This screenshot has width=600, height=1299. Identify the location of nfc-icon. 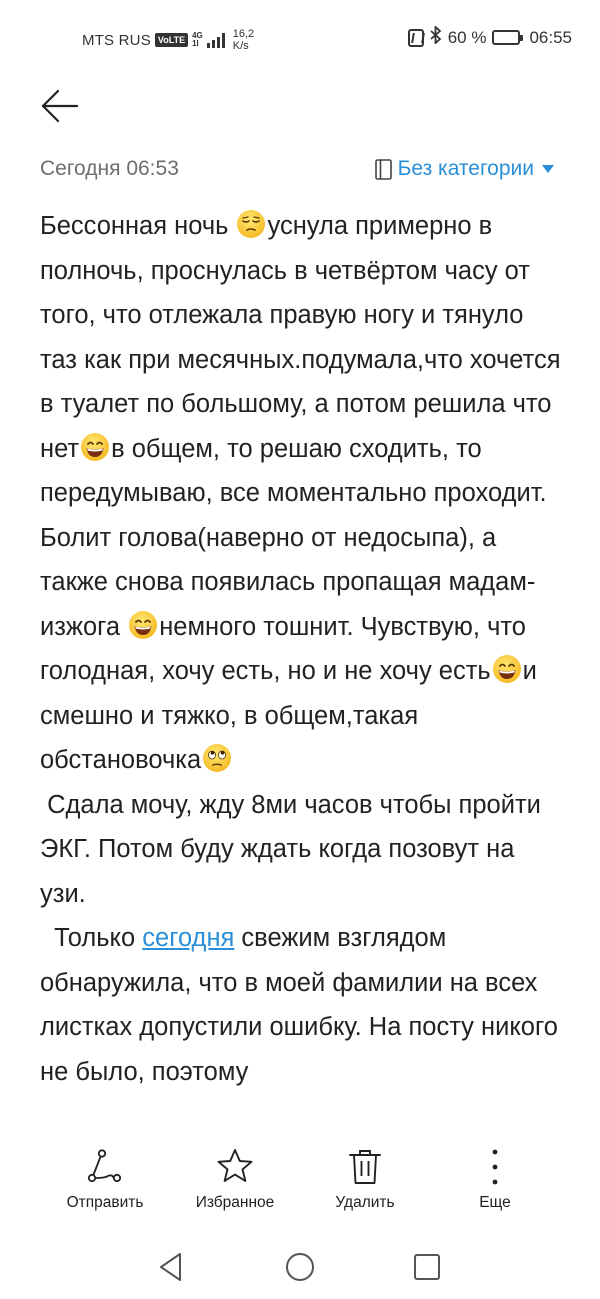
(415, 37).